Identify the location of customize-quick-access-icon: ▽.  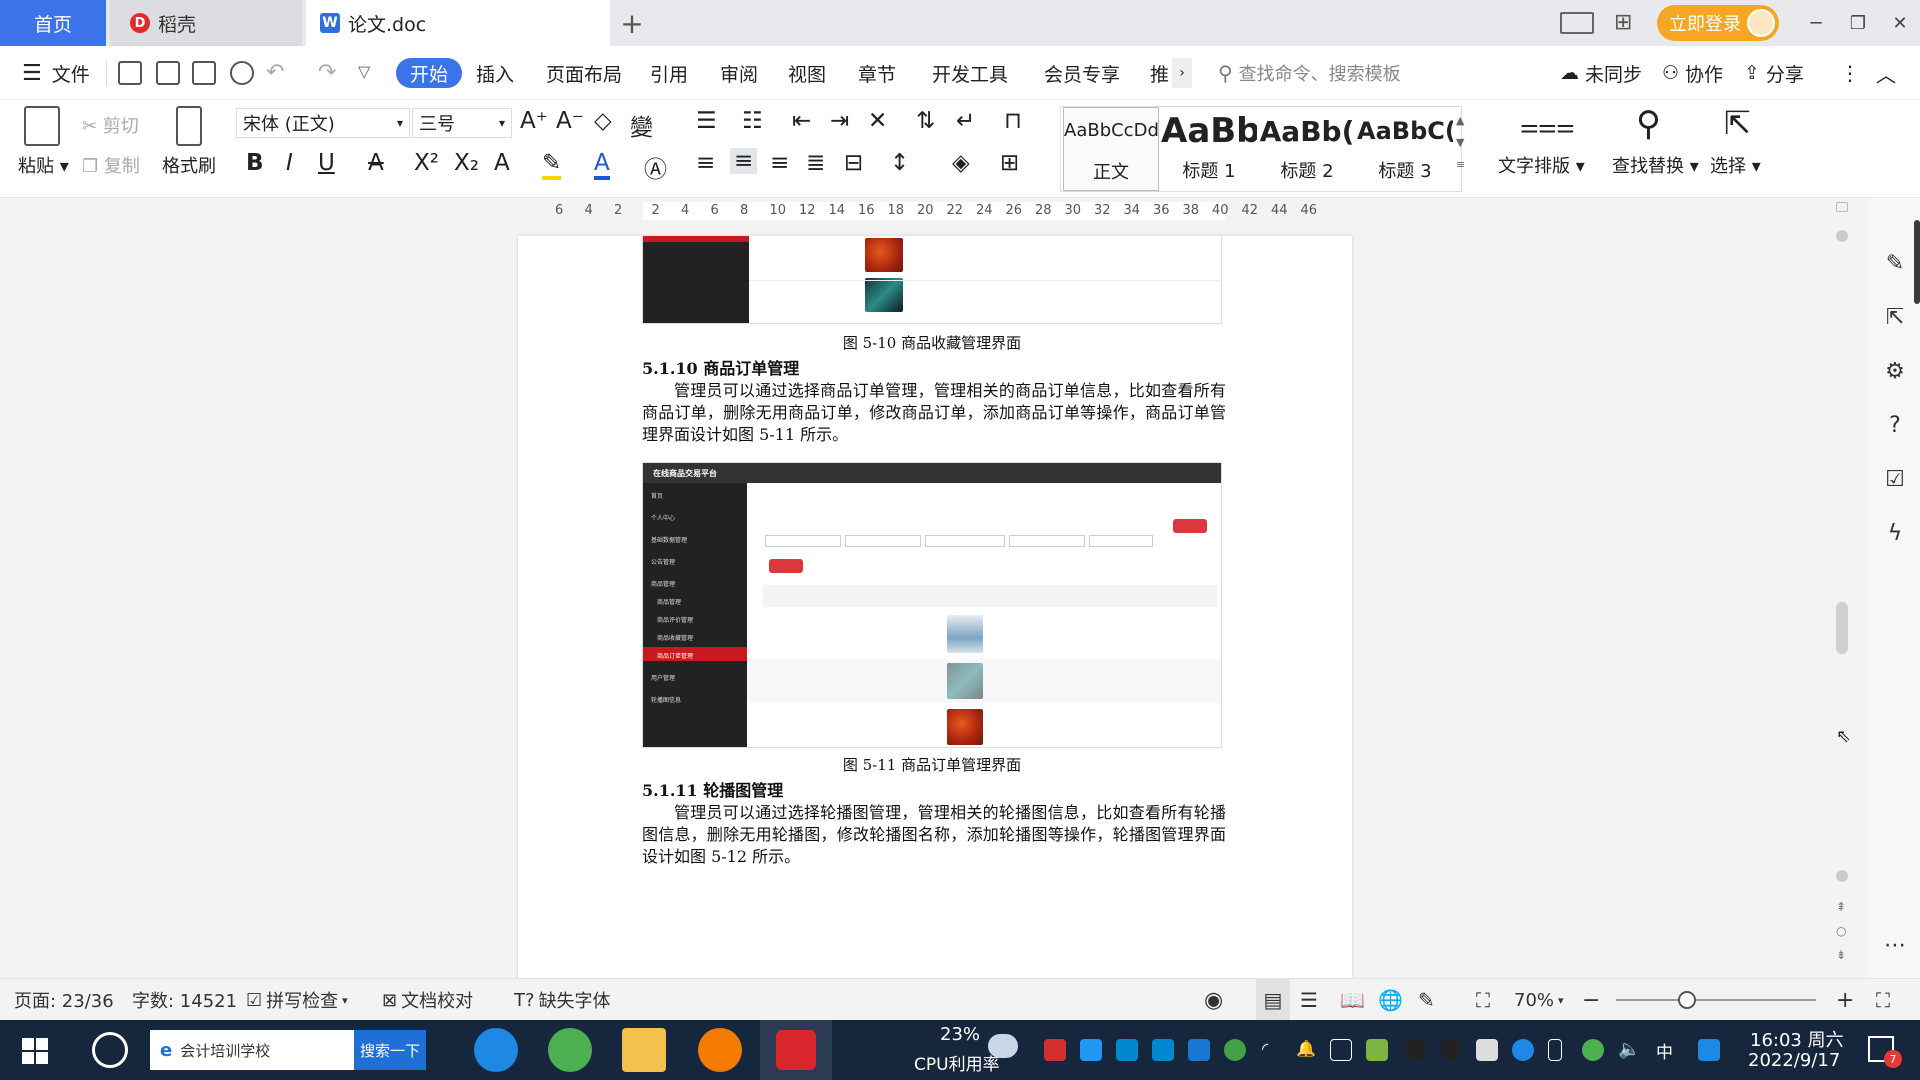
(364, 71).